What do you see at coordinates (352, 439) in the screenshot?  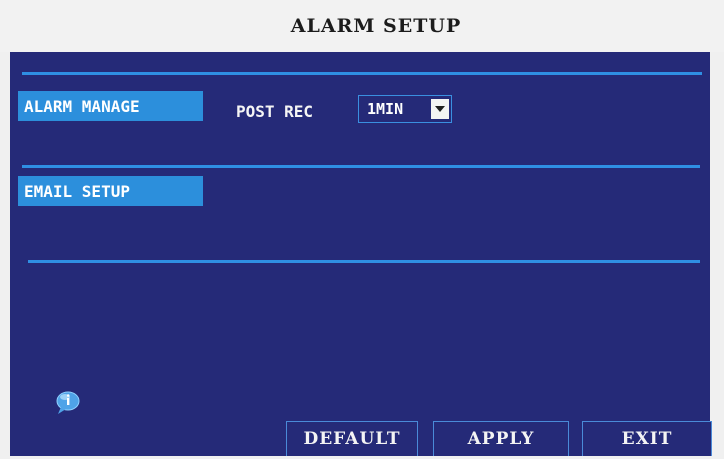 I see `default-button: DEFAULT` at bounding box center [352, 439].